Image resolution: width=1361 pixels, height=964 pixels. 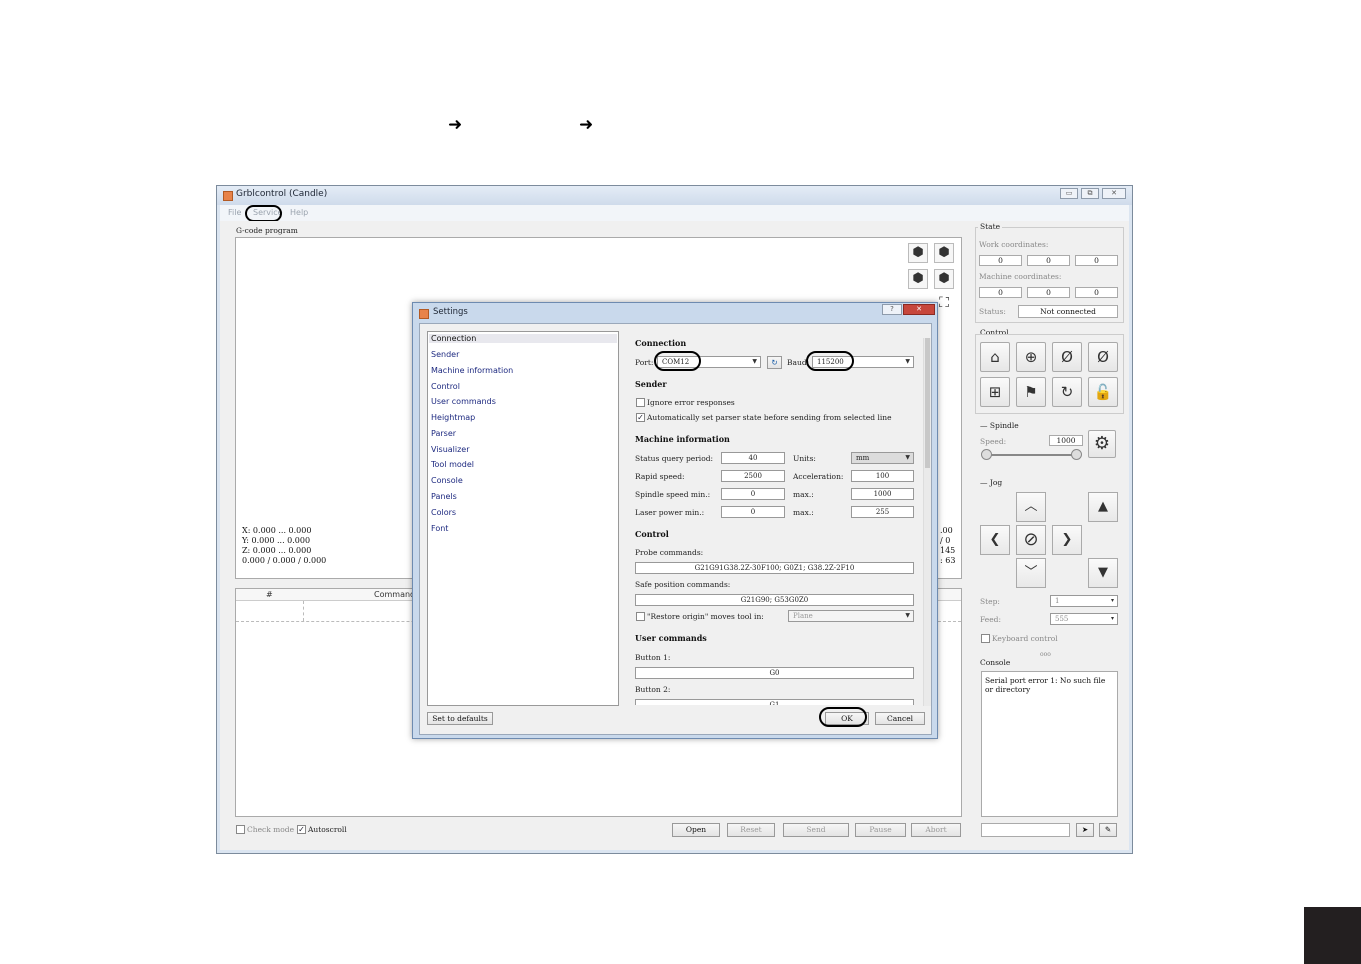 I want to click on jog-stop-icon: ⊘, so click(x=1031, y=540).